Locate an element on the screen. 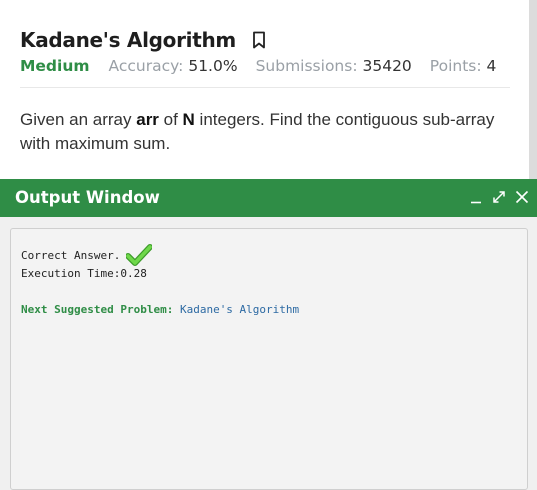 This screenshot has height=490, width=537. title-row: Kadane's Algorithm is located at coordinates (144, 40).